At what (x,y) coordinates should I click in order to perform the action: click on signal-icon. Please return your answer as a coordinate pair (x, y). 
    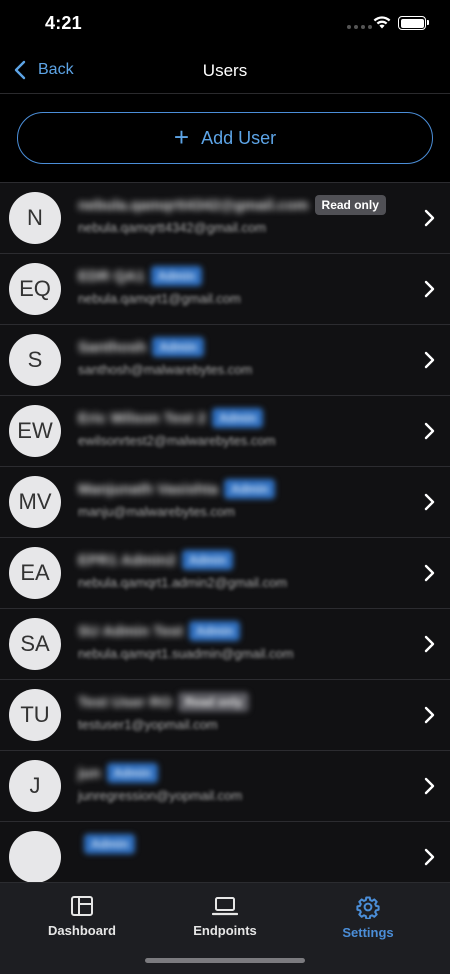
    Looking at the image, I should click on (359, 27).